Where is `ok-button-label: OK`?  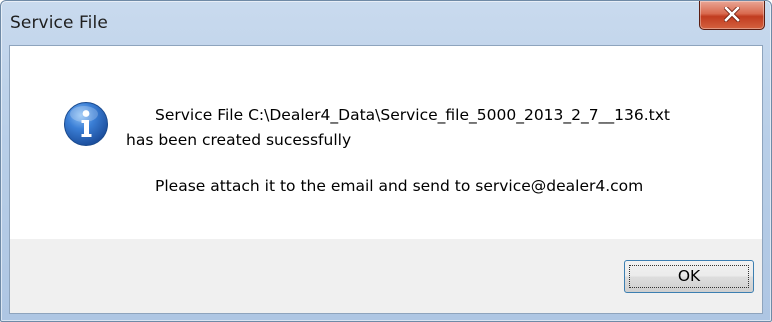 ok-button-label: OK is located at coordinates (689, 276).